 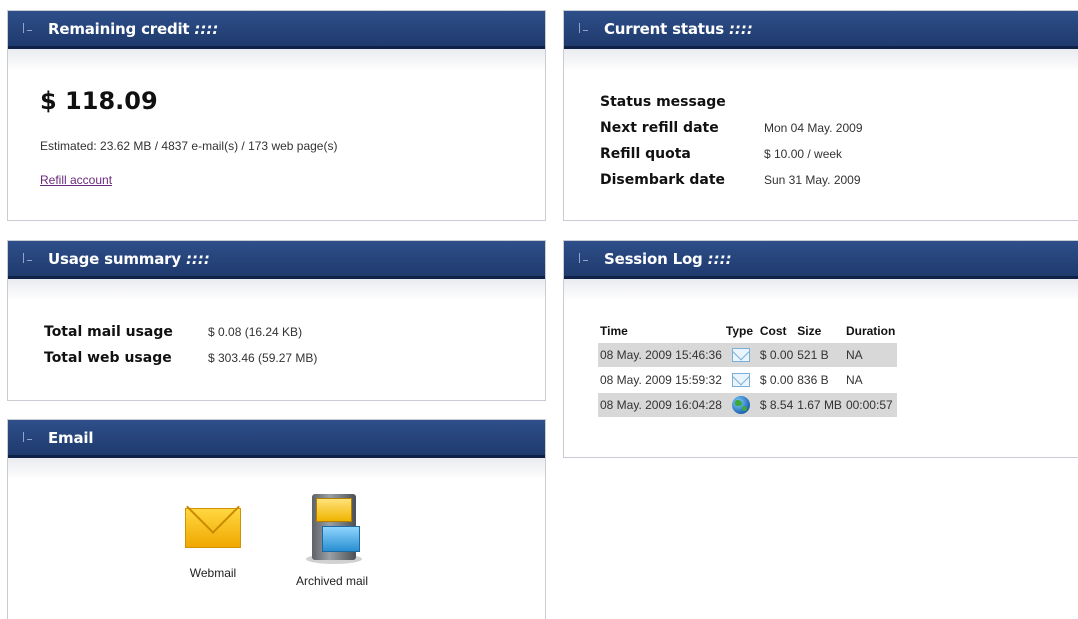 What do you see at coordinates (71, 437) in the screenshot?
I see `panel-title: Email` at bounding box center [71, 437].